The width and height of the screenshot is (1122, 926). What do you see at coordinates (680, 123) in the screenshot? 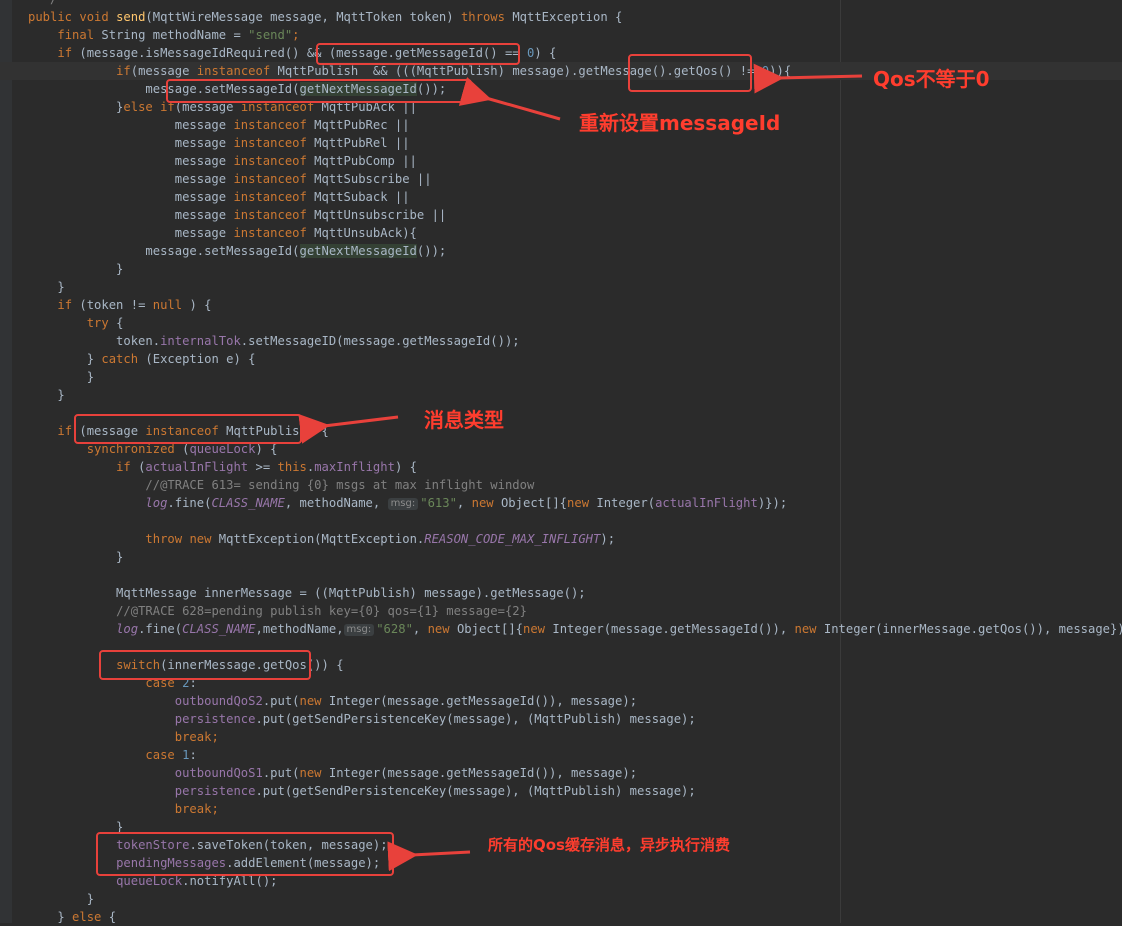
I see `annotation-reset-id-label: 重新设置messageId` at bounding box center [680, 123].